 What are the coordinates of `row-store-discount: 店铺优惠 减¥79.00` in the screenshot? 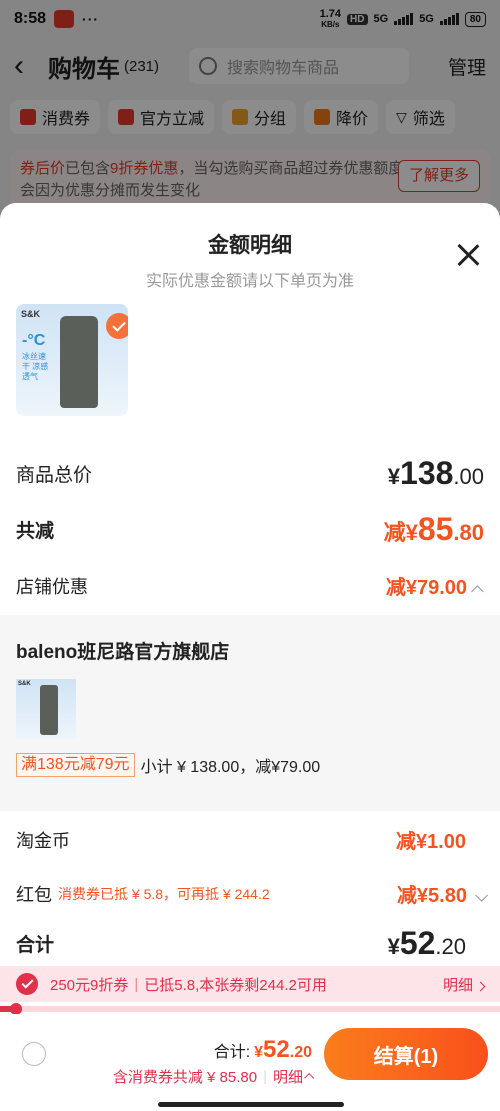 It's located at (250, 585).